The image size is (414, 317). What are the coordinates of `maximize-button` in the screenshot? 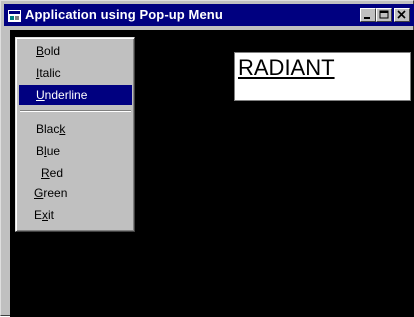 It's located at (384, 15).